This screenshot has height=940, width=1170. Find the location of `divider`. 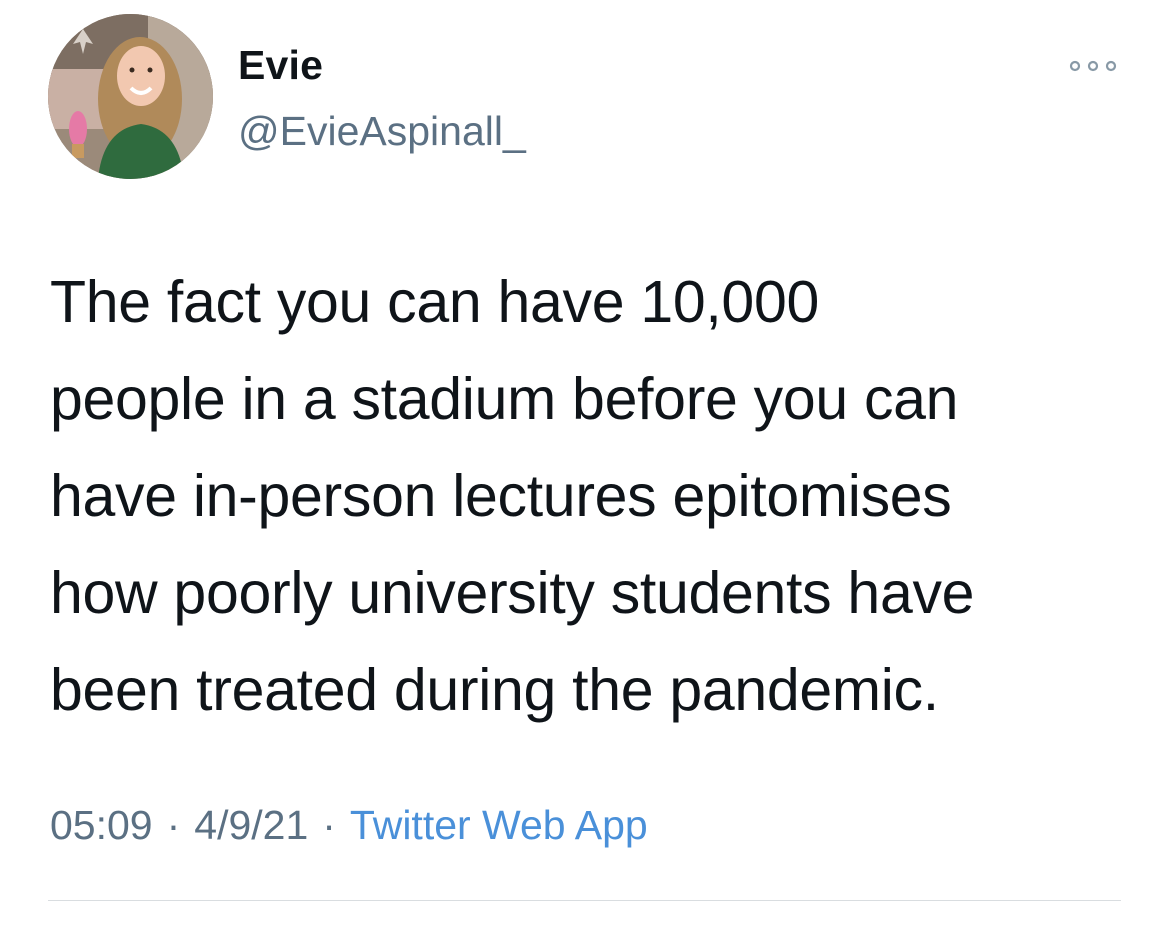

divider is located at coordinates (584, 900).